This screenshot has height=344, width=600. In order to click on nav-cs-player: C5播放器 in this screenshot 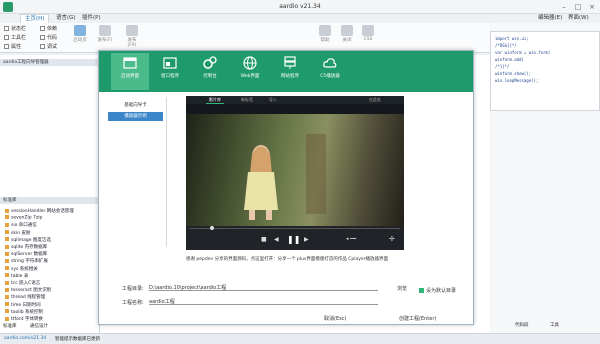, I will do `click(330, 71)`.